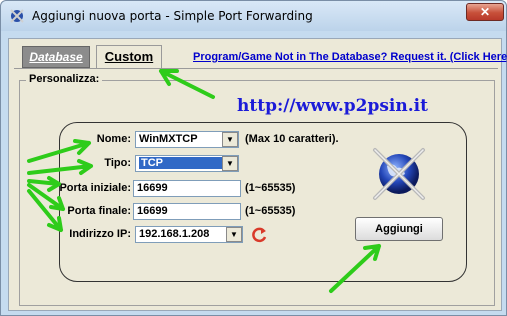  I want to click on type-select: TCP ▼, so click(187, 163).